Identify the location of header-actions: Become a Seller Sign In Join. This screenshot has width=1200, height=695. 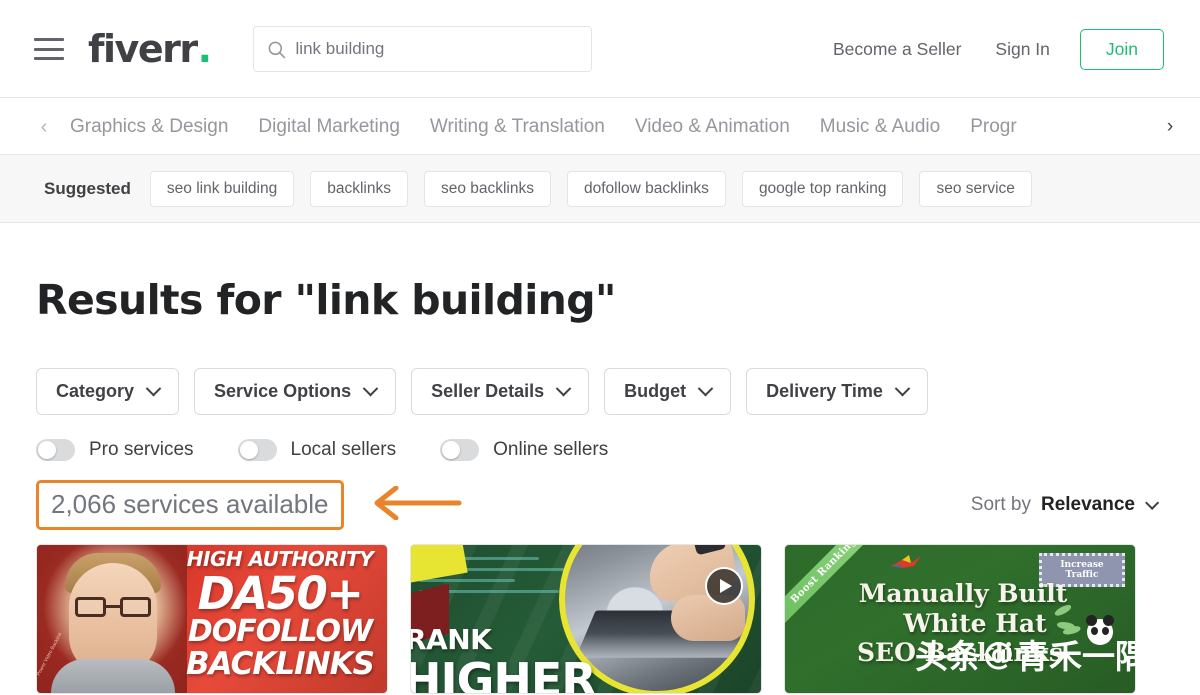
(998, 49).